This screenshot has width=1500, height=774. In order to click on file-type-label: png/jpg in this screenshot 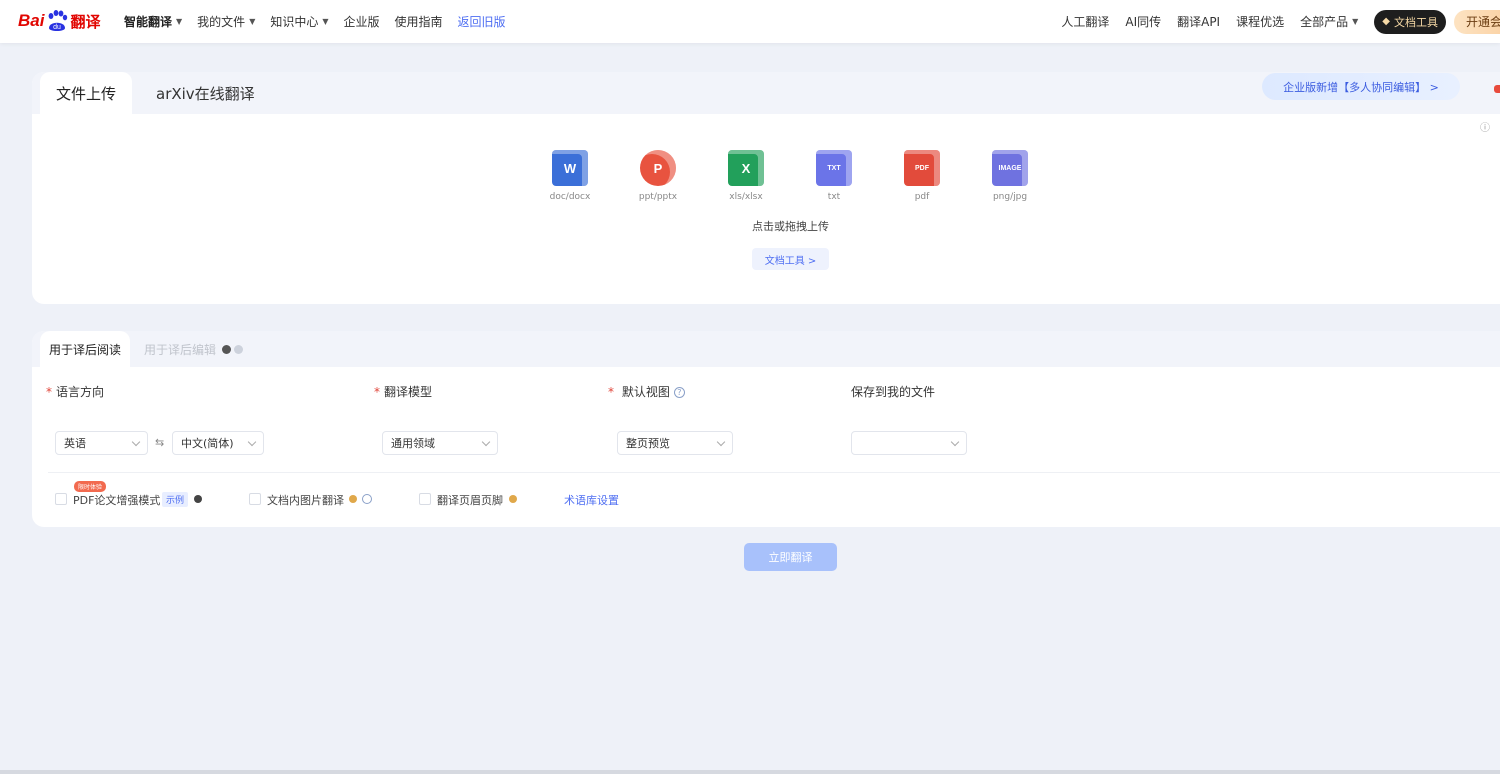, I will do `click(1010, 197)`.